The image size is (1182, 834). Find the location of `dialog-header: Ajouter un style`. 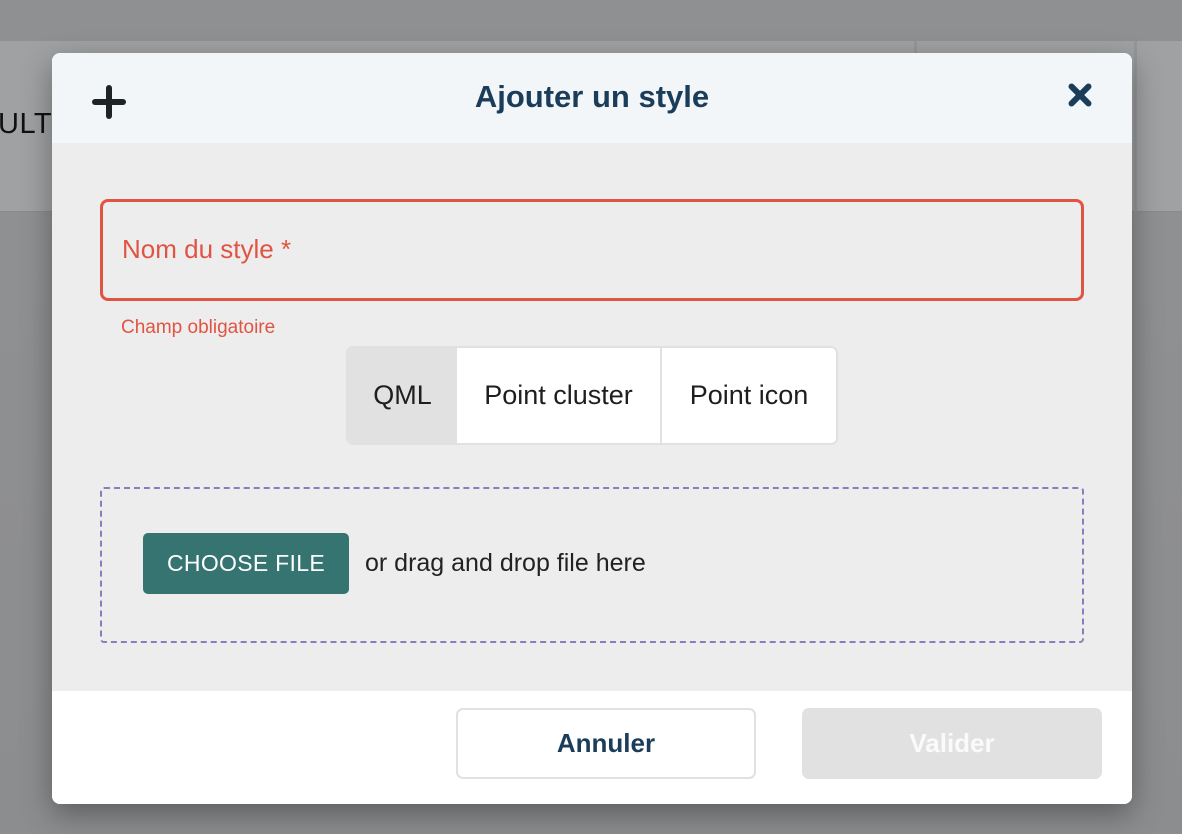

dialog-header: Ajouter un style is located at coordinates (592, 98).